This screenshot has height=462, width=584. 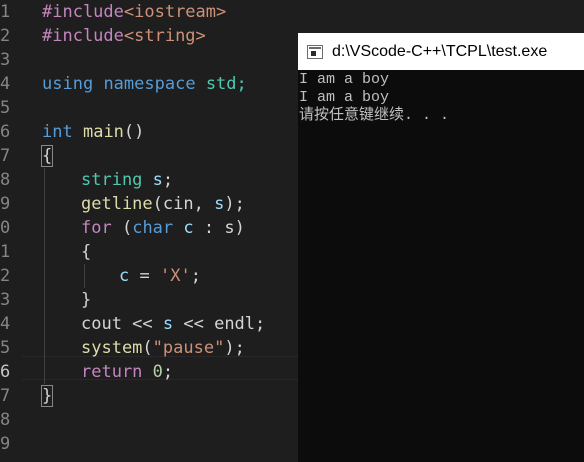 I want to click on console-line: 请按任意键继续. . ., so click(x=374, y=115).